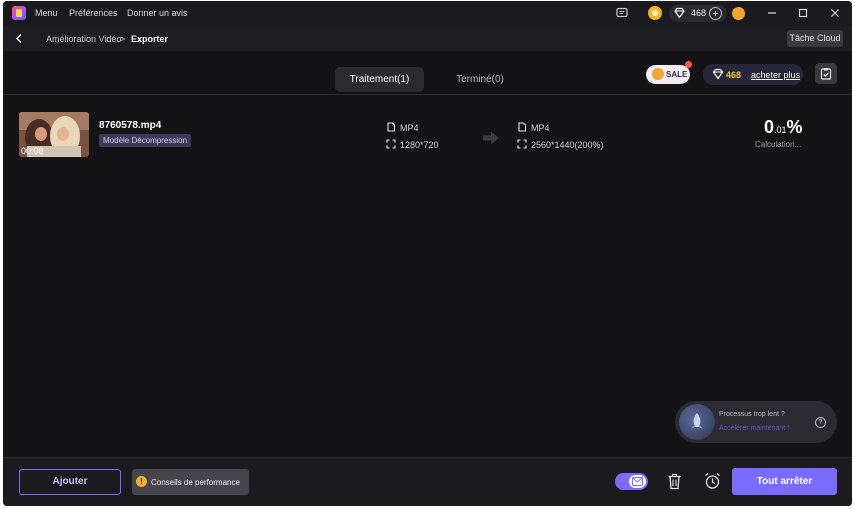  I want to click on sale-coin-icon, so click(658, 74).